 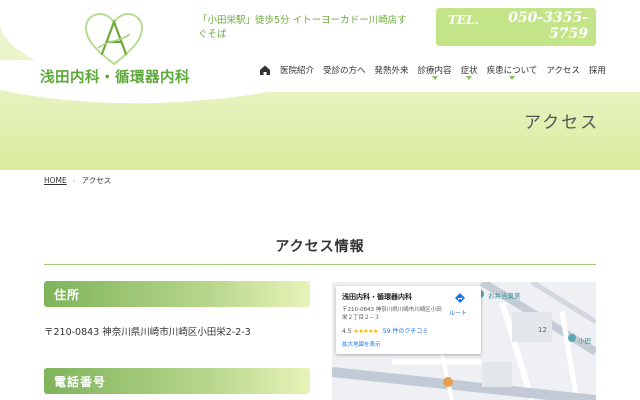 I want to click on clinic-logo: 浅田内科・循環器内科, so click(x=115, y=49).